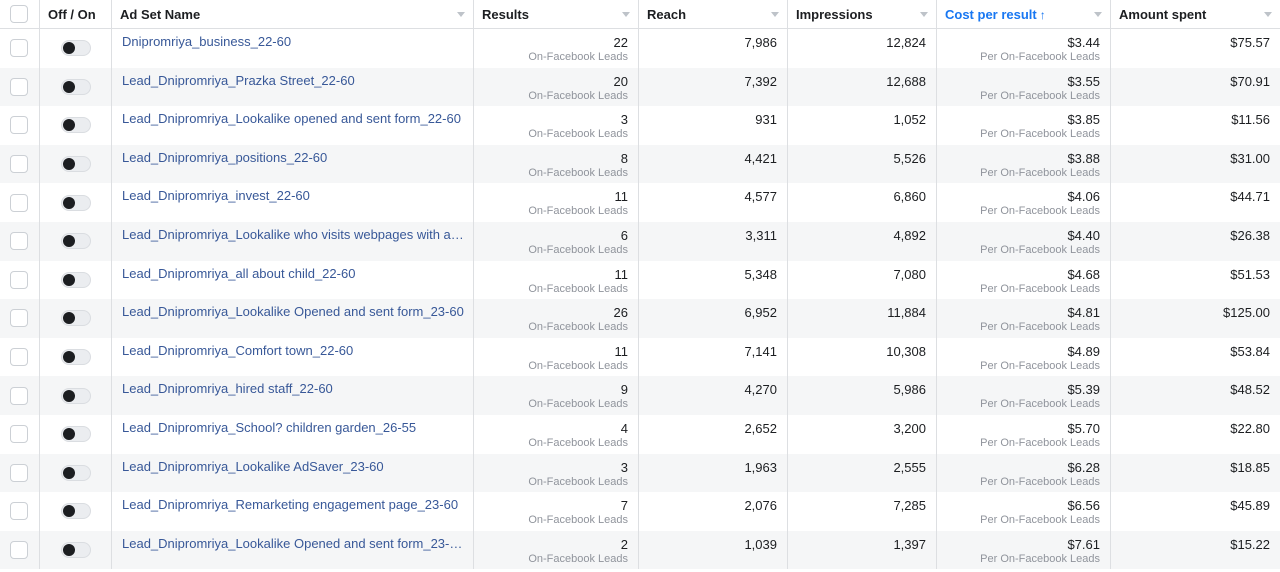  What do you see at coordinates (713, 550) in the screenshot?
I see `row-reach-cell: 1,039` at bounding box center [713, 550].